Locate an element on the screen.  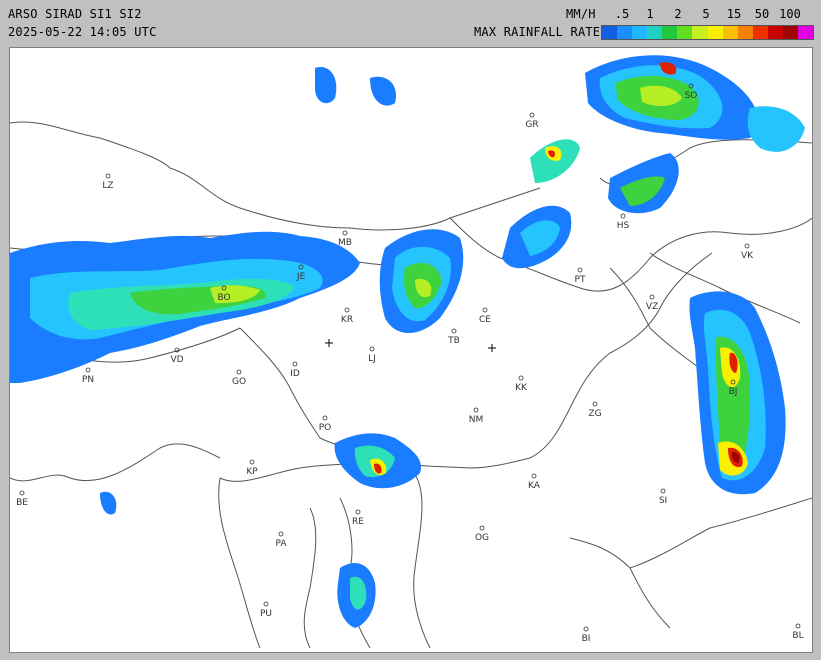
legend-tick-labels: .5 1 2 5 15 50 100 is located at coordinates (706, 14).